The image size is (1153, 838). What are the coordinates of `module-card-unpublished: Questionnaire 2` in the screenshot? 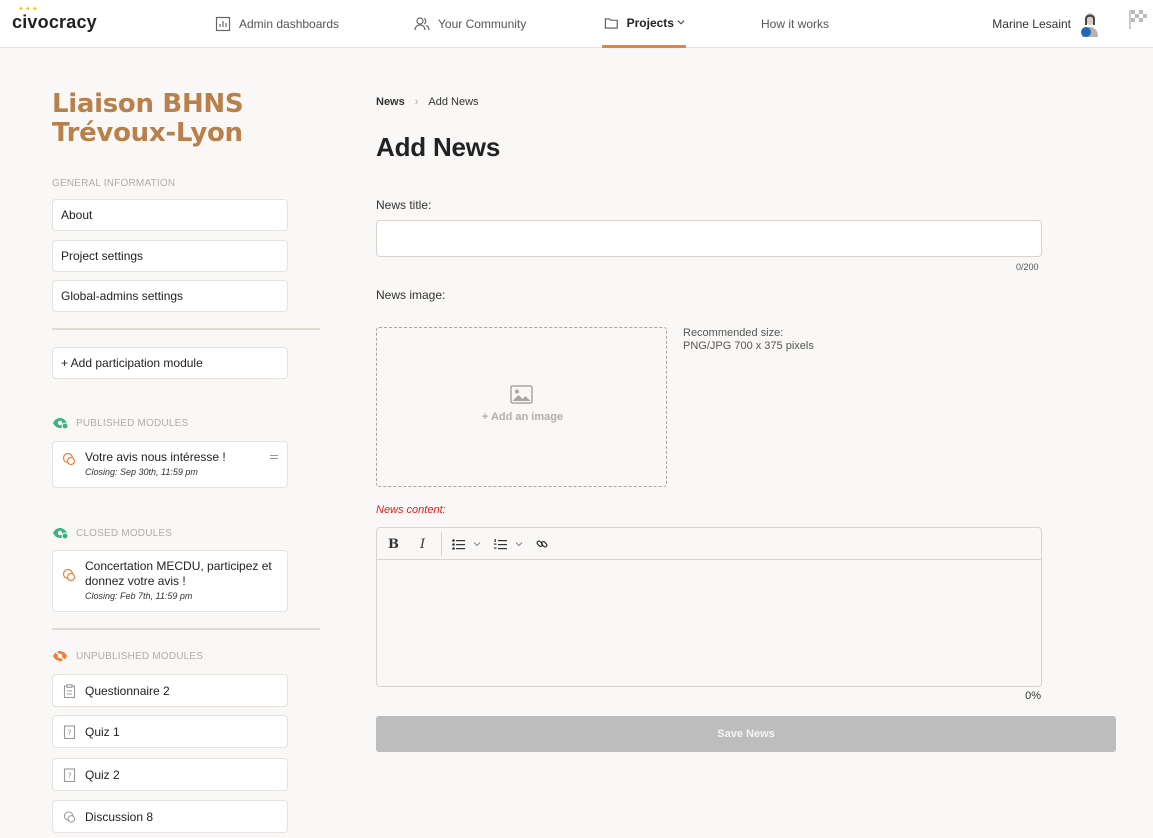 It's located at (170, 690).